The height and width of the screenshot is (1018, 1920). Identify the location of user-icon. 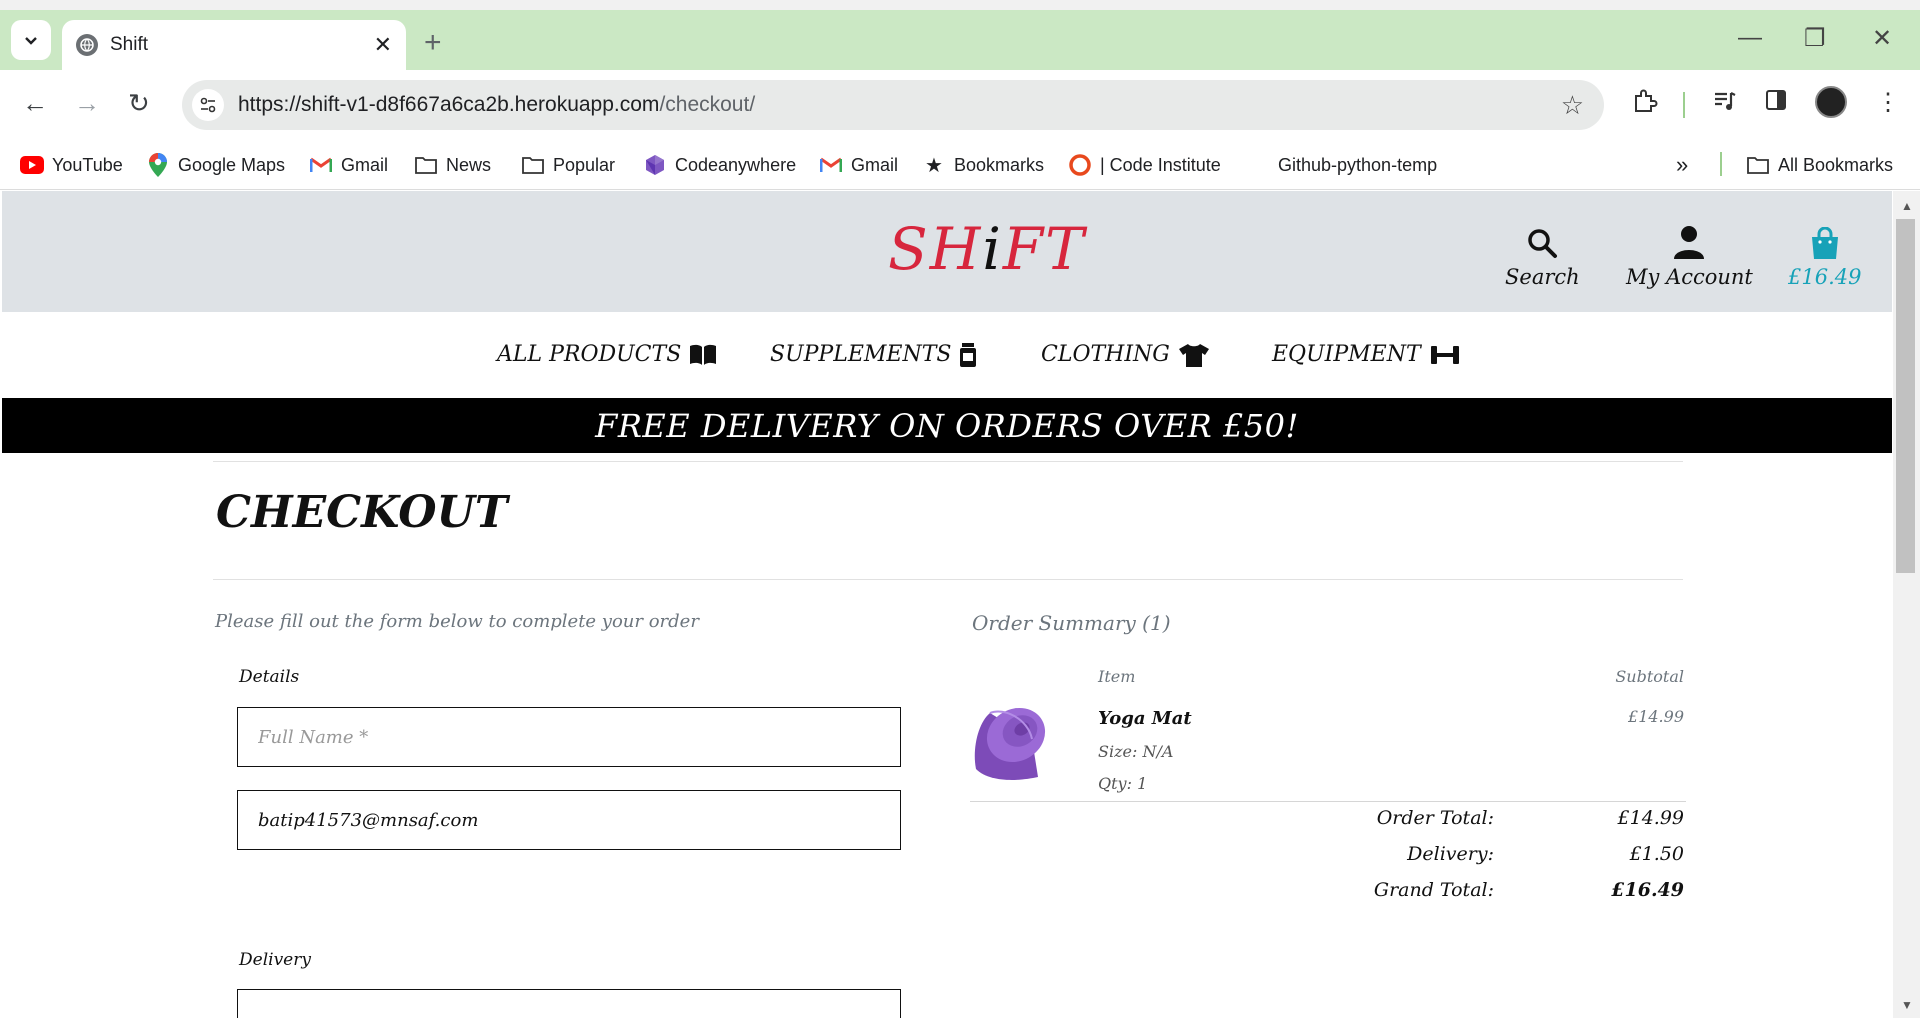
(1689, 240).